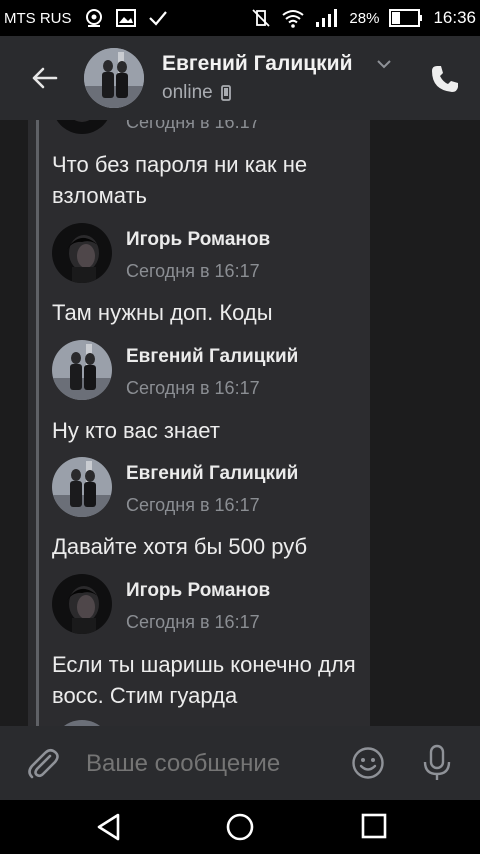 The image size is (480, 854). Describe the element at coordinates (136, 430) in the screenshot. I see `message-text: Ну кто вас знает` at that location.